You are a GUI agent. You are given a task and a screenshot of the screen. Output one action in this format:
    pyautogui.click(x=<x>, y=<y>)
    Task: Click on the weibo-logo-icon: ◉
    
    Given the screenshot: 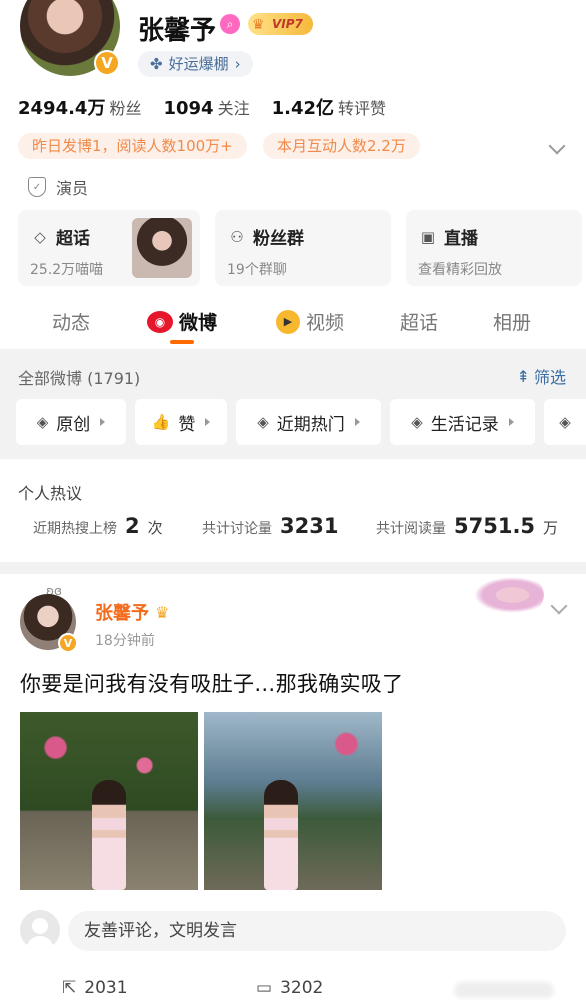 What is the action you would take?
    pyautogui.click(x=160, y=321)
    